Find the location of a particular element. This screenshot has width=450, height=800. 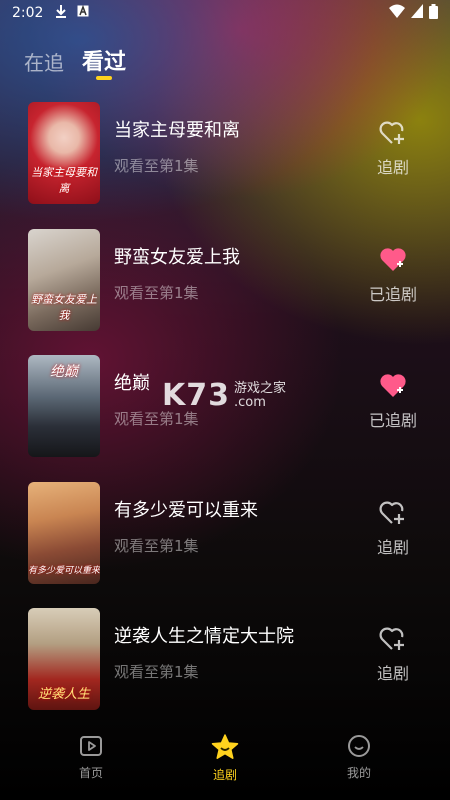

watermark-brand: K73 is located at coordinates (196, 395).